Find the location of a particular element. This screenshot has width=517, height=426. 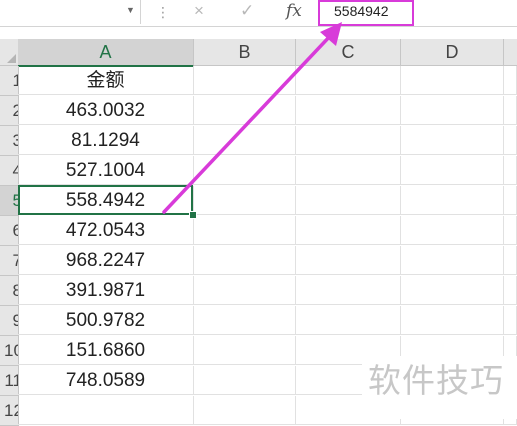

row-header-5: 5 is located at coordinates (9, 201).